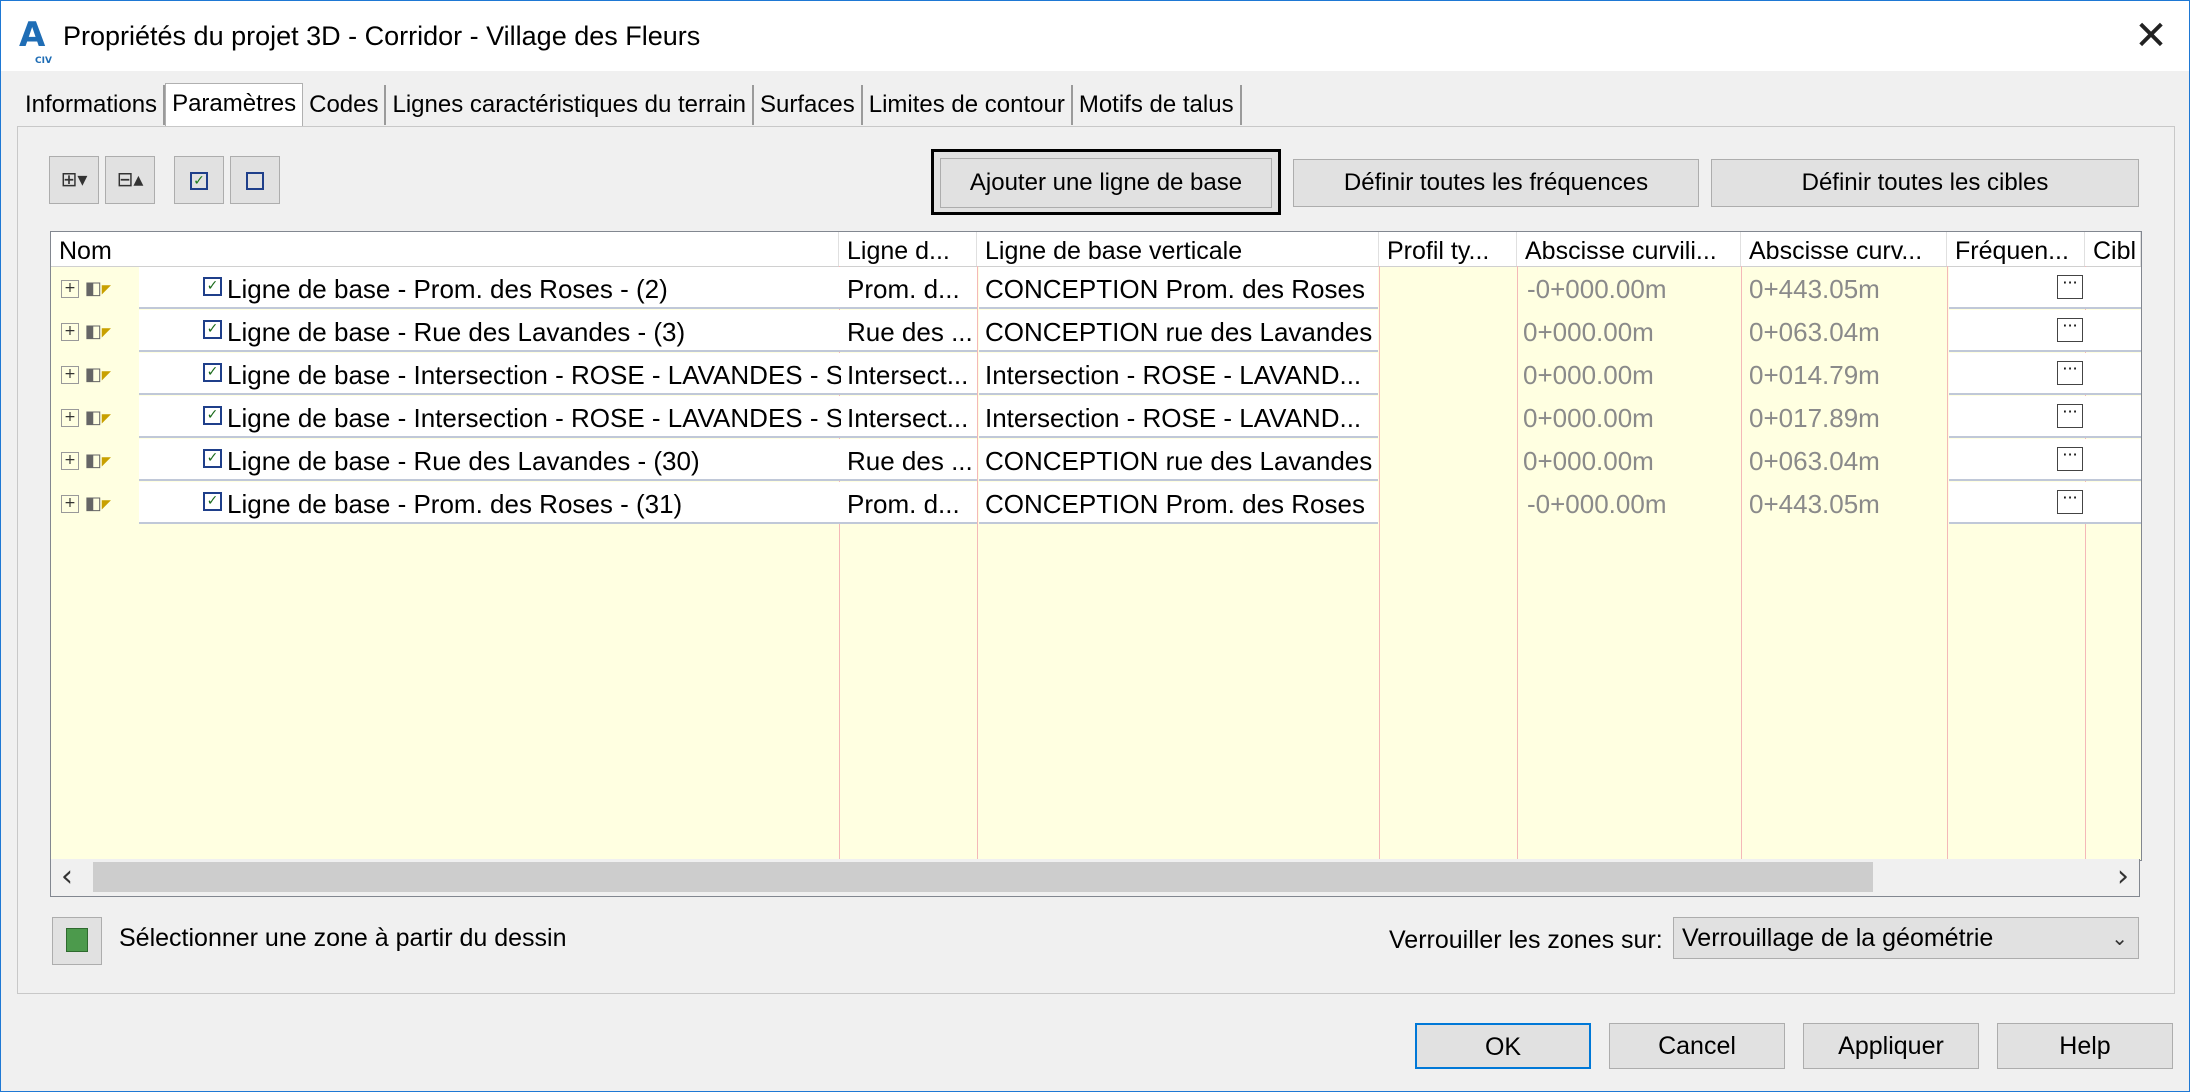 The width and height of the screenshot is (2190, 1092). I want to click on check-all-icon: ✓, so click(199, 180).